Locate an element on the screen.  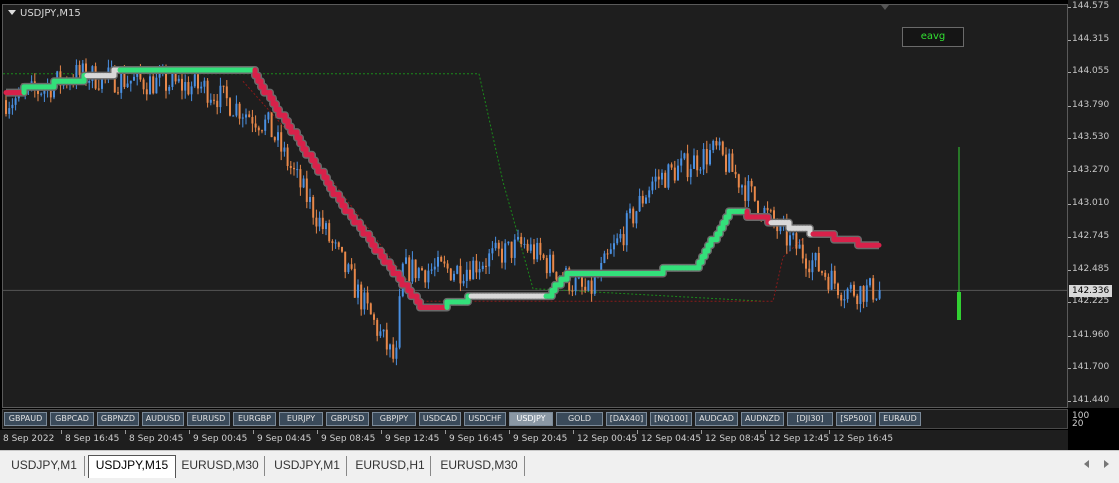
symbol-button-usdjpy: USDJPY is located at coordinates (531, 419).